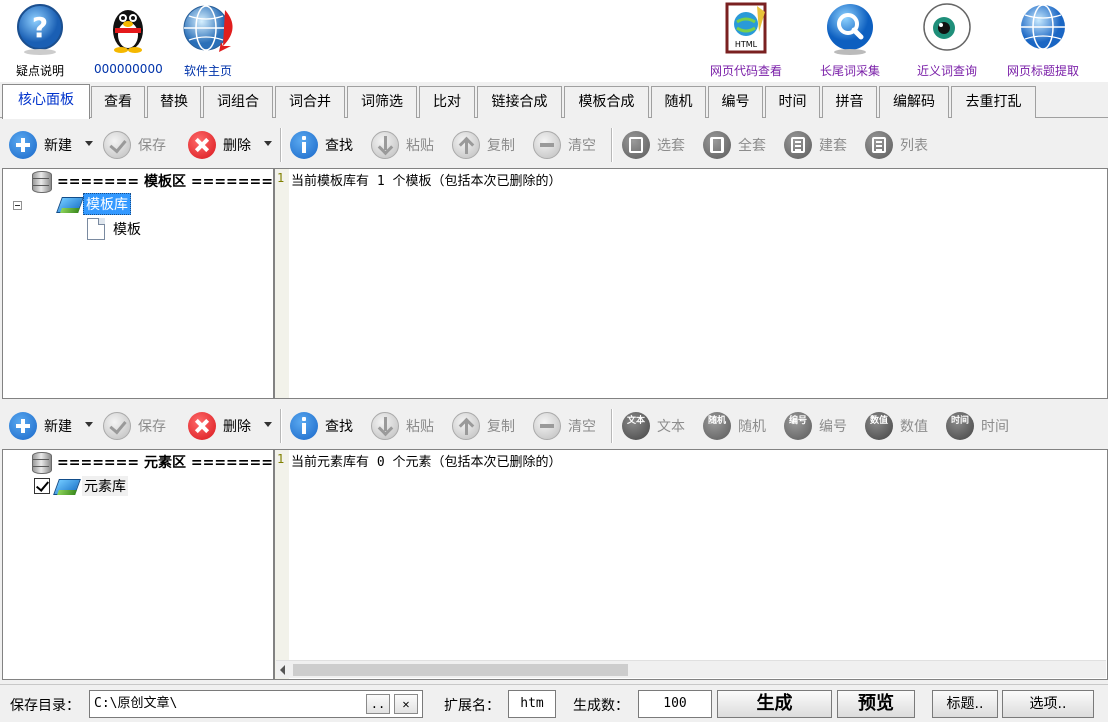 The height and width of the screenshot is (722, 1108). Describe the element at coordinates (96, 229) in the screenshot. I see `page-icon` at that location.